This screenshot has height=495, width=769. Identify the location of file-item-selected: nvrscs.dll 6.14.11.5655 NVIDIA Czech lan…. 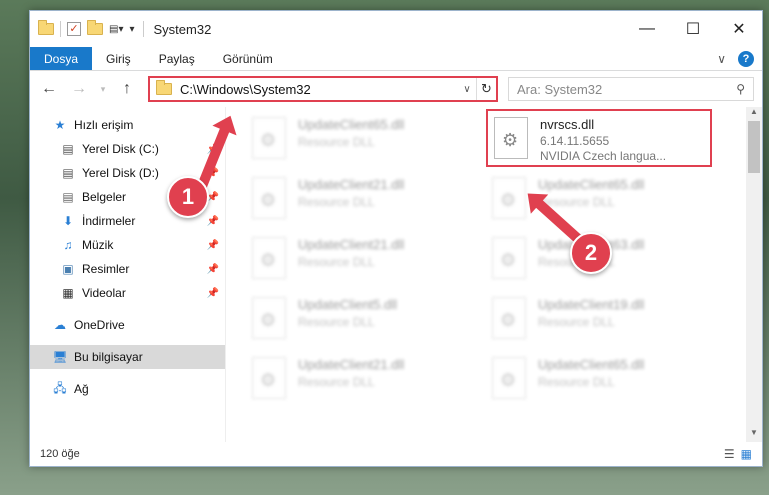
(599, 138).